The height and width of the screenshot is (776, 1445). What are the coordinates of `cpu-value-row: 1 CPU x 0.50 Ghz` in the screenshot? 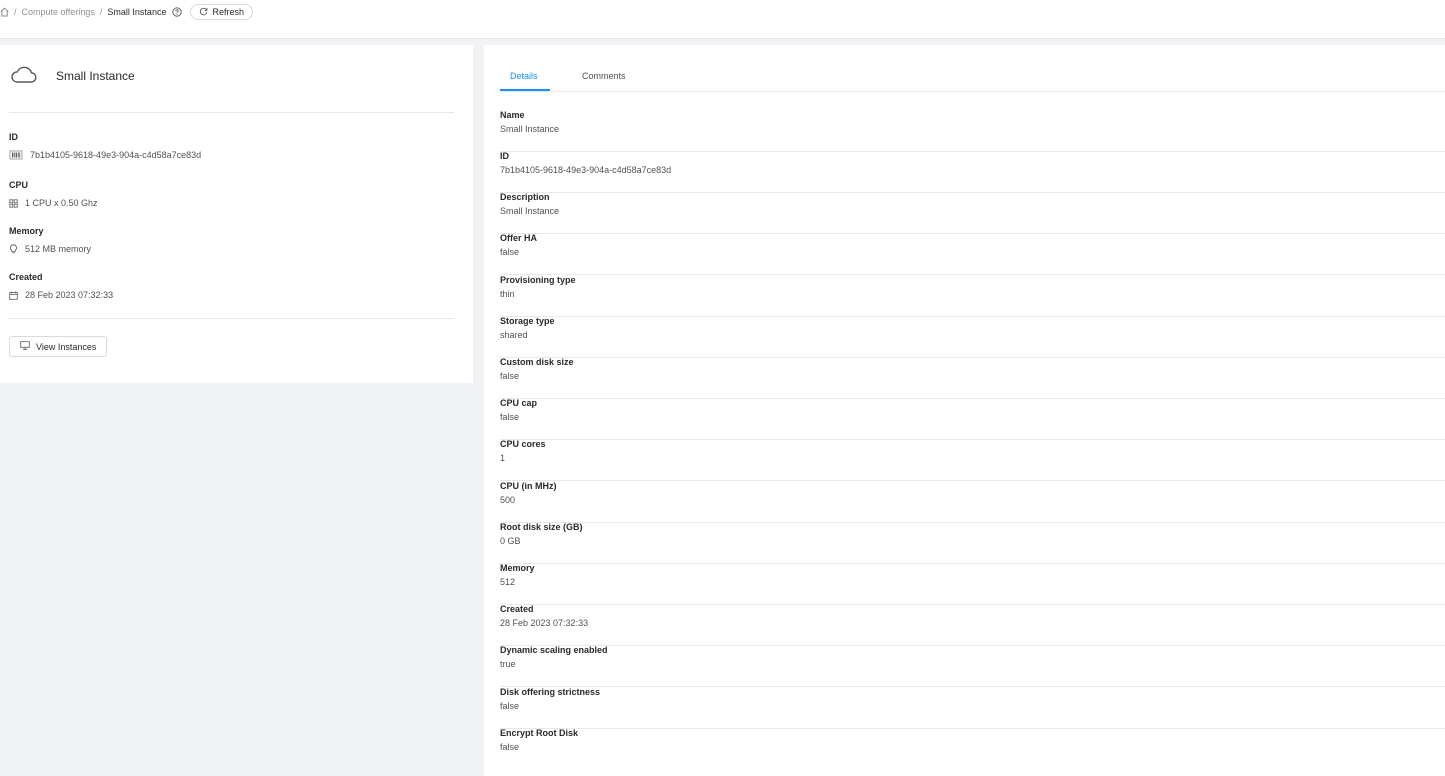 It's located at (53, 203).